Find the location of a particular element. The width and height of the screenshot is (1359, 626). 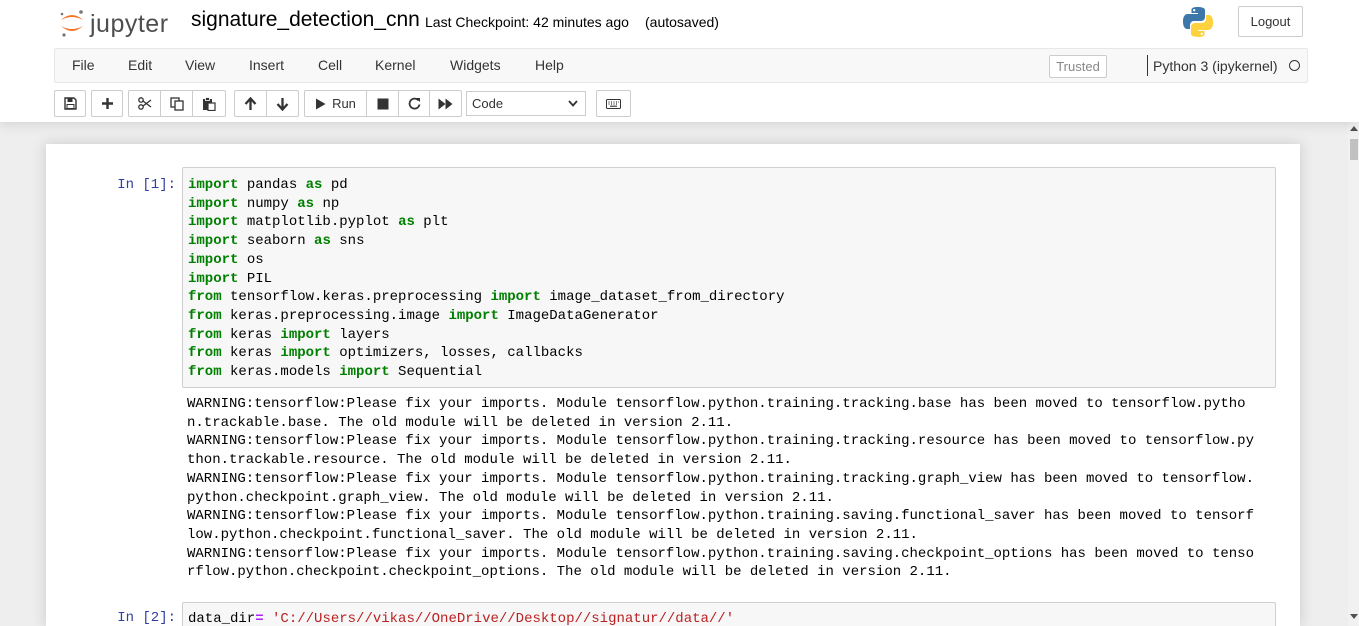

insert-cell-button is located at coordinates (107, 103).